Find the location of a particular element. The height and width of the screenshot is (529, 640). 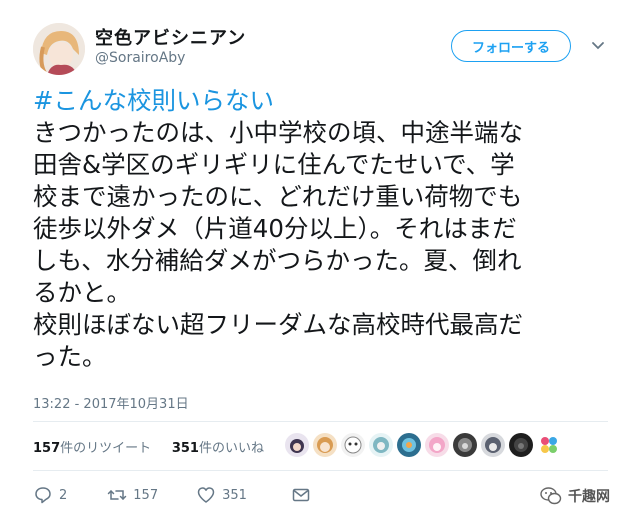

tweet-line: 徒歩以外ダメ（片道40分以上）。それはまだ is located at coordinates (275, 228).